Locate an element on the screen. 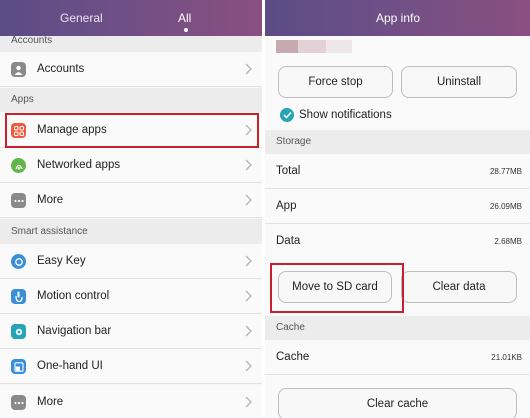 This screenshot has width=530, height=418. network-icon is located at coordinates (18, 165).